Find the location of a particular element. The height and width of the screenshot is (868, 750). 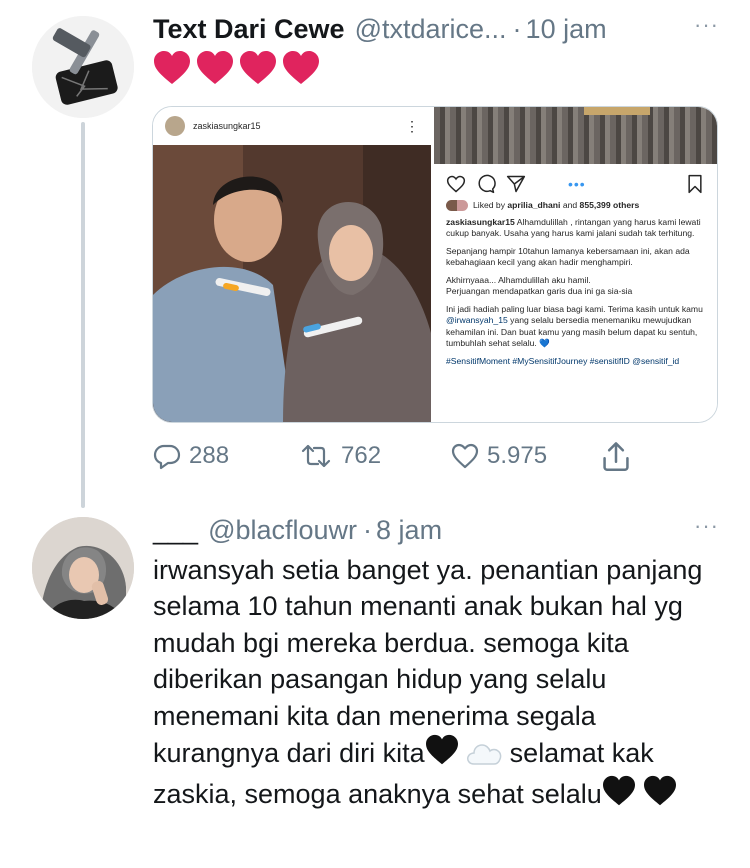

couple-photo is located at coordinates (292, 283).